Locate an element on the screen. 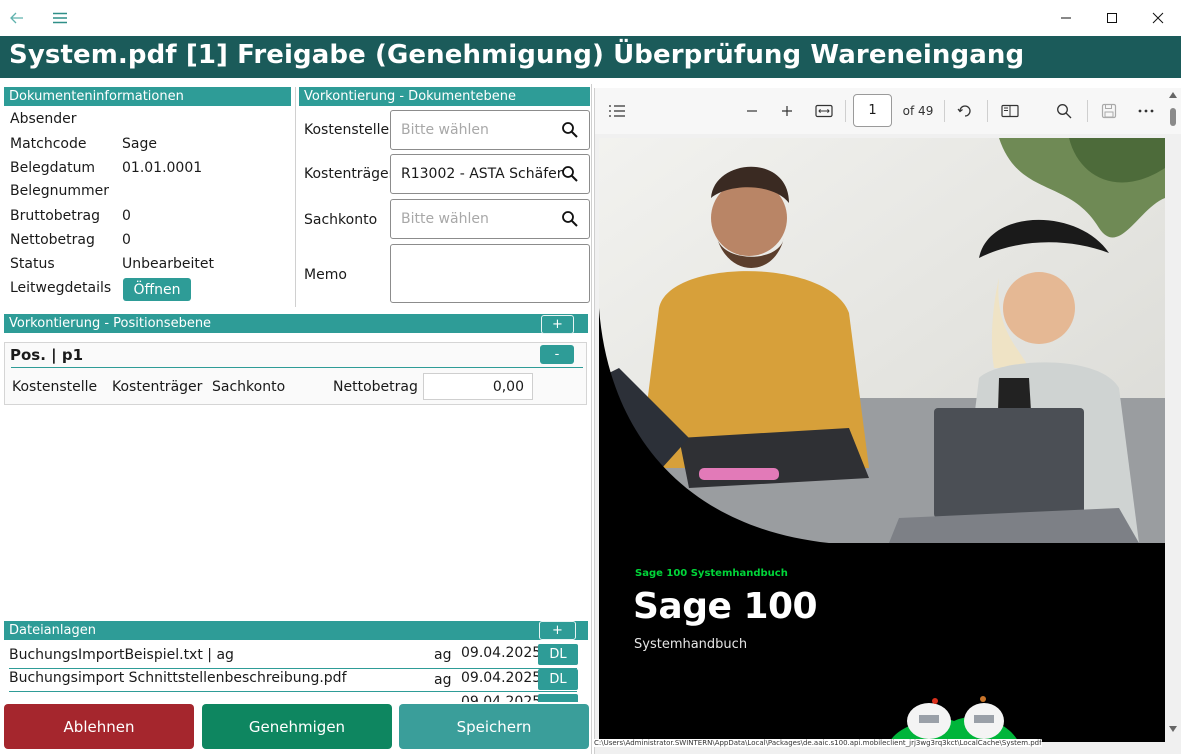  cover-kicker: Sage 100 Systemhandbuch is located at coordinates (711, 573).